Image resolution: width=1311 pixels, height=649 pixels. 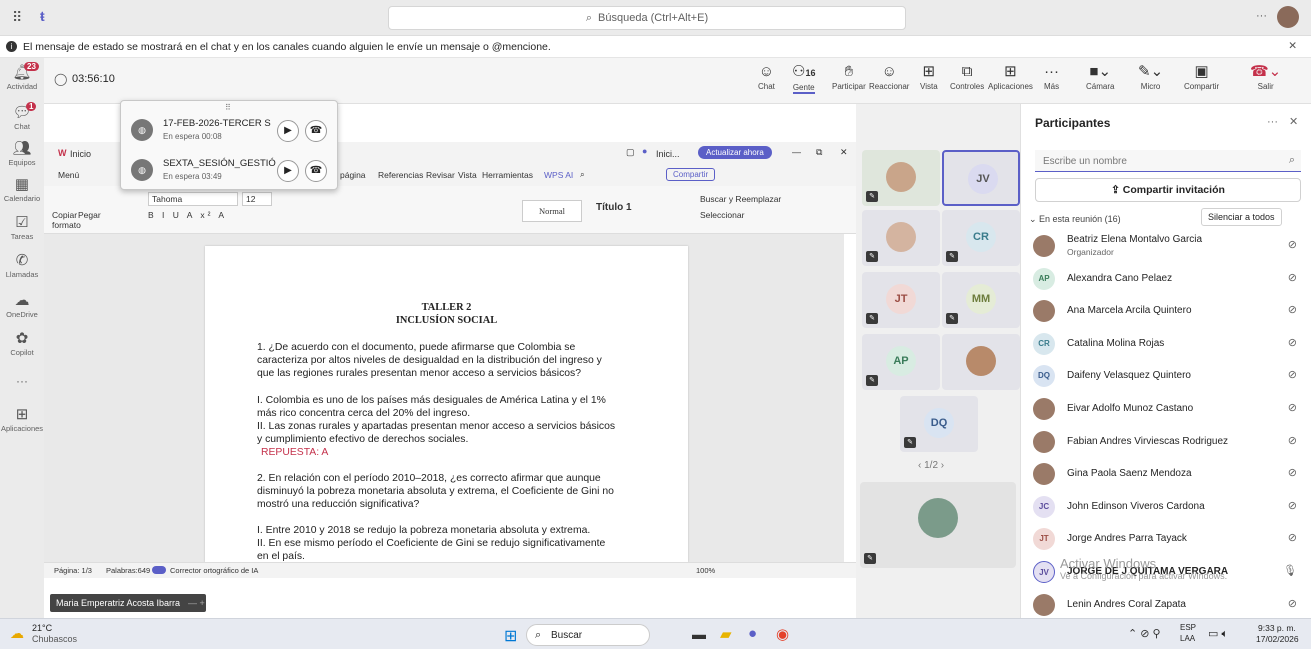 What do you see at coordinates (967, 76) in the screenshot?
I see `controls-button: ⧉ Controles` at bounding box center [967, 76].